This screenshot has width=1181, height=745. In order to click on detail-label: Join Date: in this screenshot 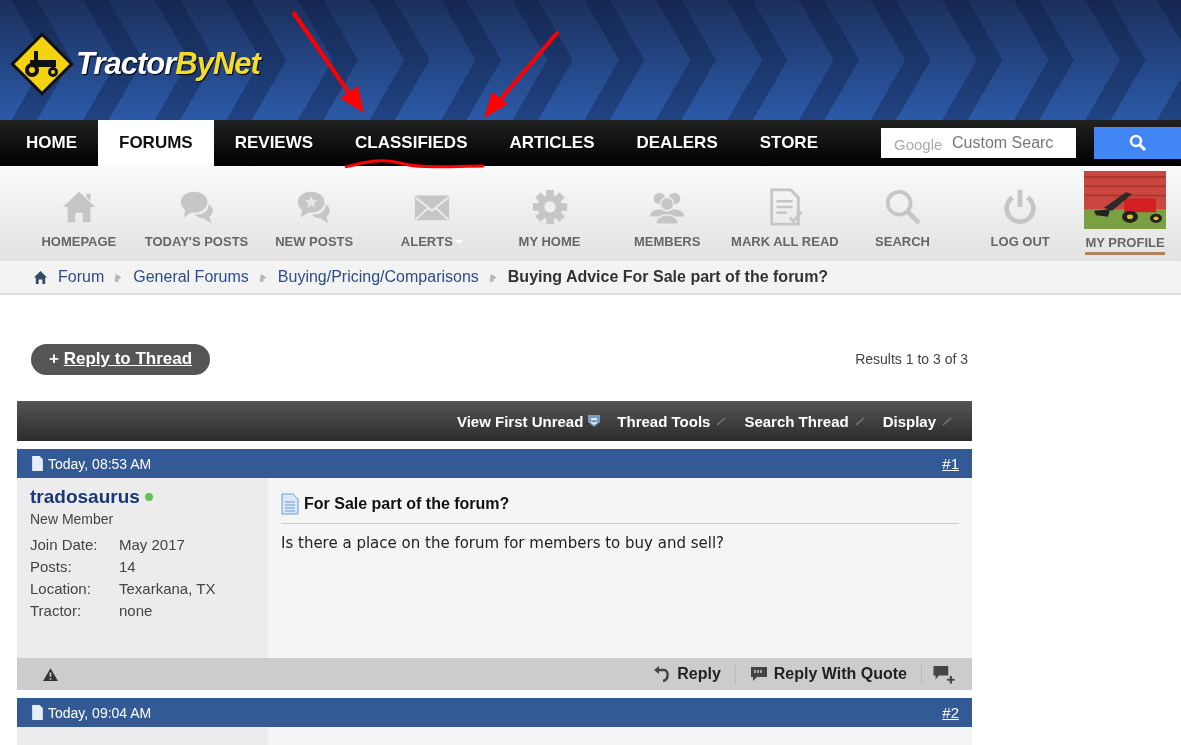, I will do `click(64, 544)`.